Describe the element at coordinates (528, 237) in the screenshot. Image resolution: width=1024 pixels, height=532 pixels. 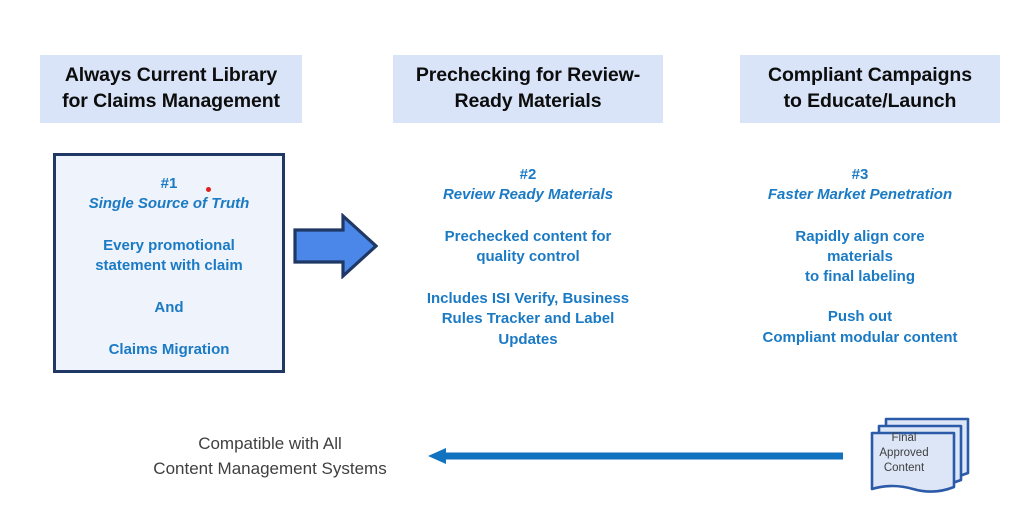
I see `column-2-paragraph-1-line-1: Prechecked content for` at that location.